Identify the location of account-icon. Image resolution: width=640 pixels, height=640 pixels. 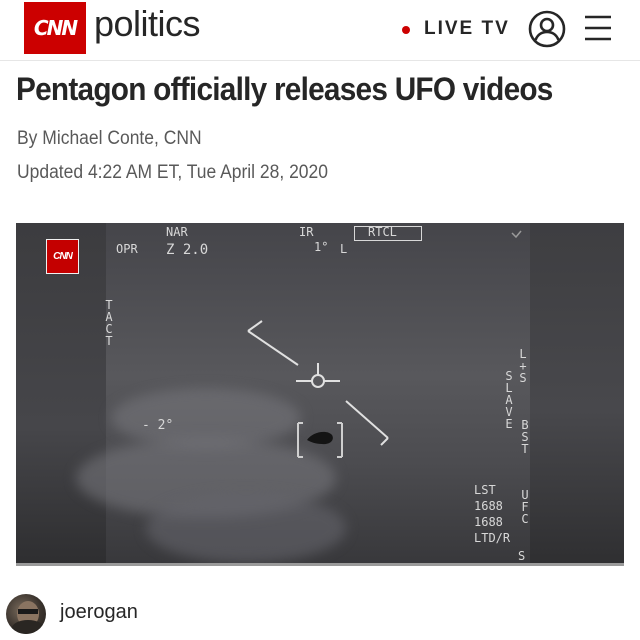
(547, 29).